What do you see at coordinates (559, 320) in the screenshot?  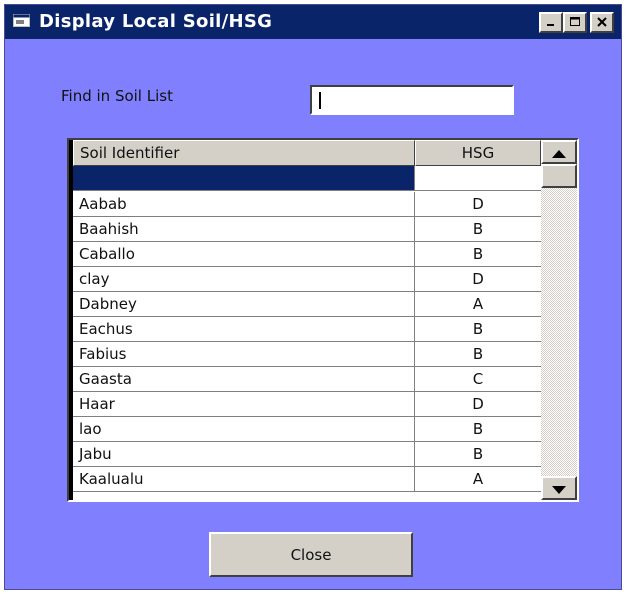 I see `vertical-scrollbar` at bounding box center [559, 320].